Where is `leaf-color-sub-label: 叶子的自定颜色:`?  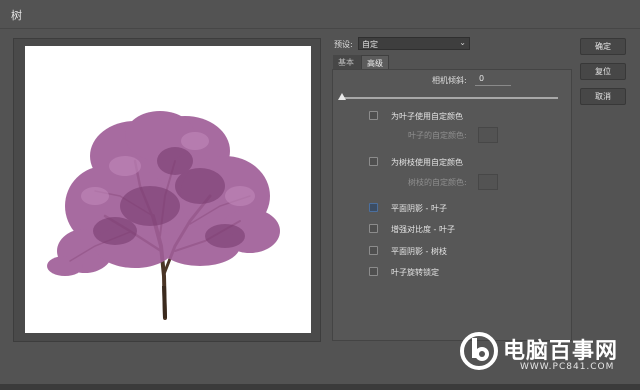
leaf-color-sub-label: 叶子的自定颜色: is located at coordinates (437, 135).